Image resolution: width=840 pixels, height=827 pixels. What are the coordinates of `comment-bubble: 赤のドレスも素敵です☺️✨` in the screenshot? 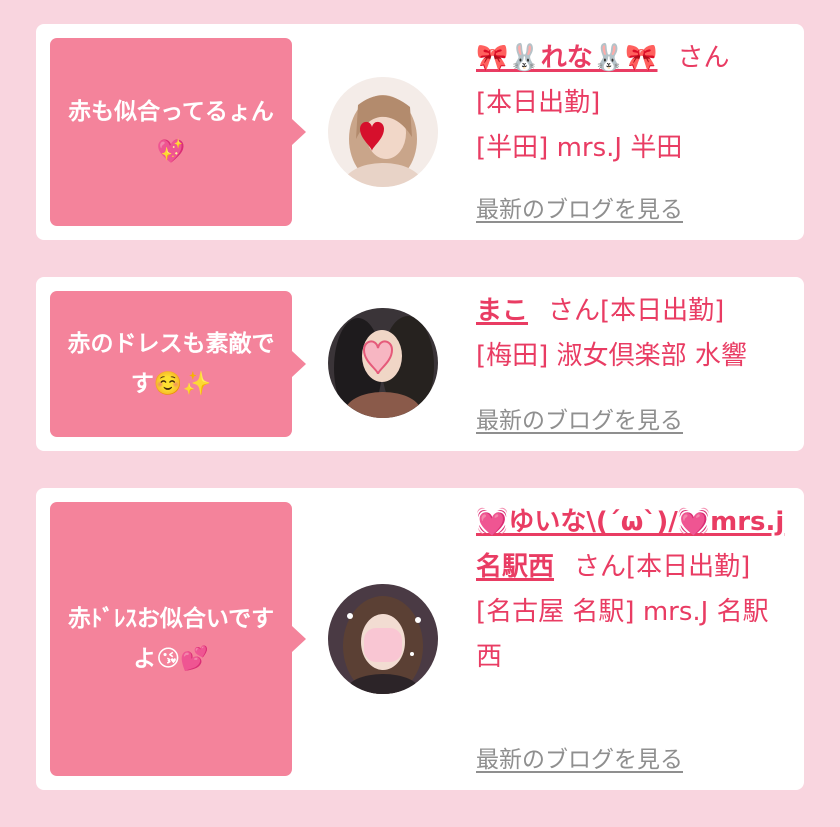 It's located at (178, 364).